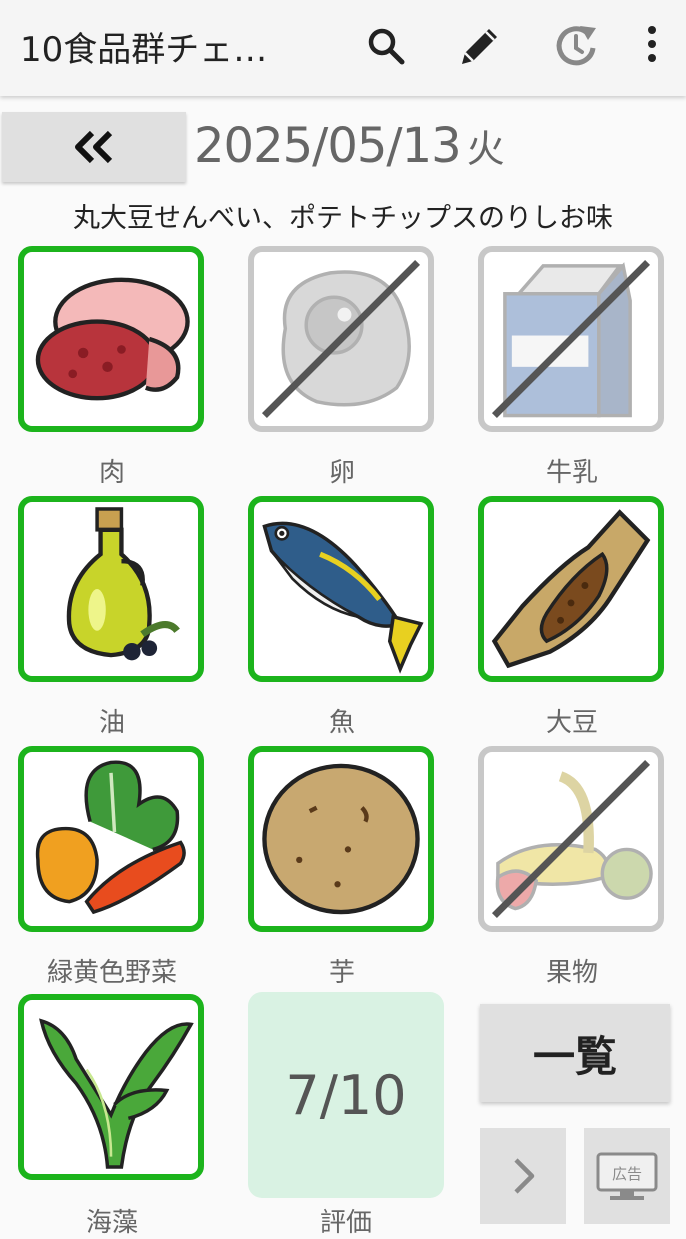 The height and width of the screenshot is (1239, 686). I want to click on score-value: 7/10, so click(346, 1095).